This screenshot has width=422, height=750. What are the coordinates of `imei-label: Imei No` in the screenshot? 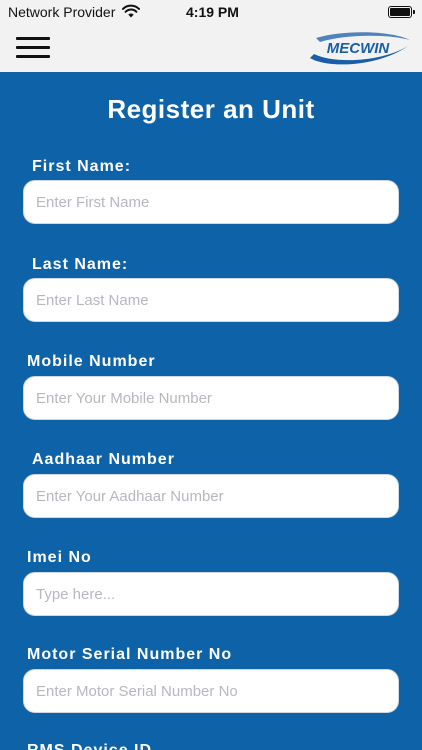 It's located at (59, 557).